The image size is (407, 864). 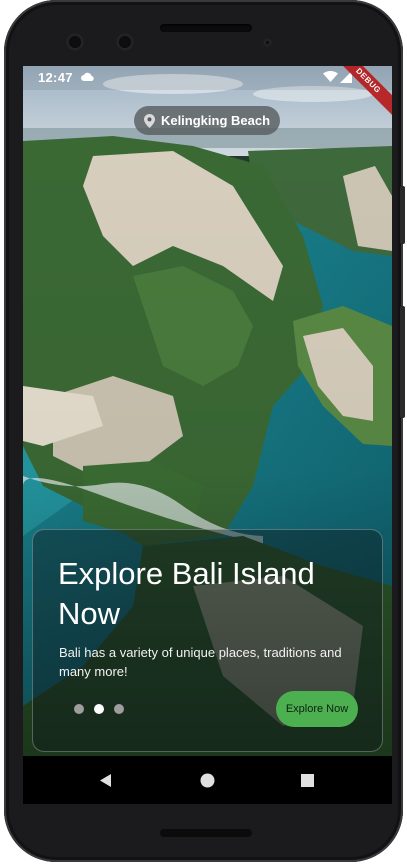 I want to click on location-label: Kelingking Beach, so click(x=215, y=120).